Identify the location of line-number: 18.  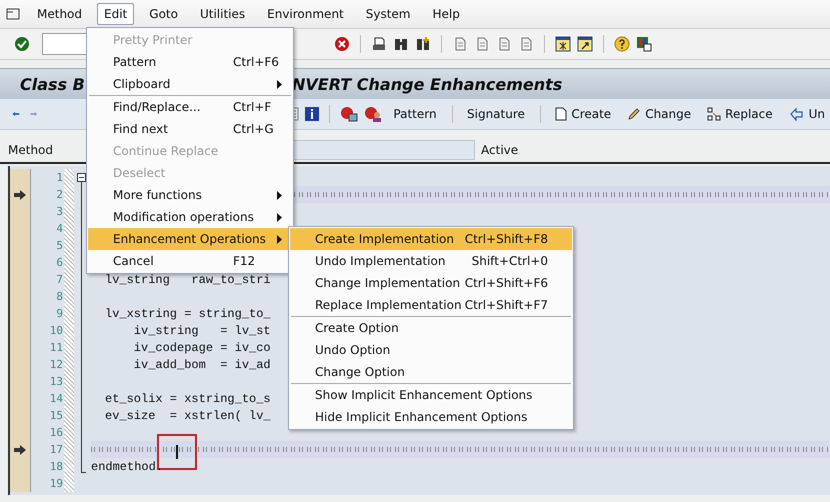
(55, 467).